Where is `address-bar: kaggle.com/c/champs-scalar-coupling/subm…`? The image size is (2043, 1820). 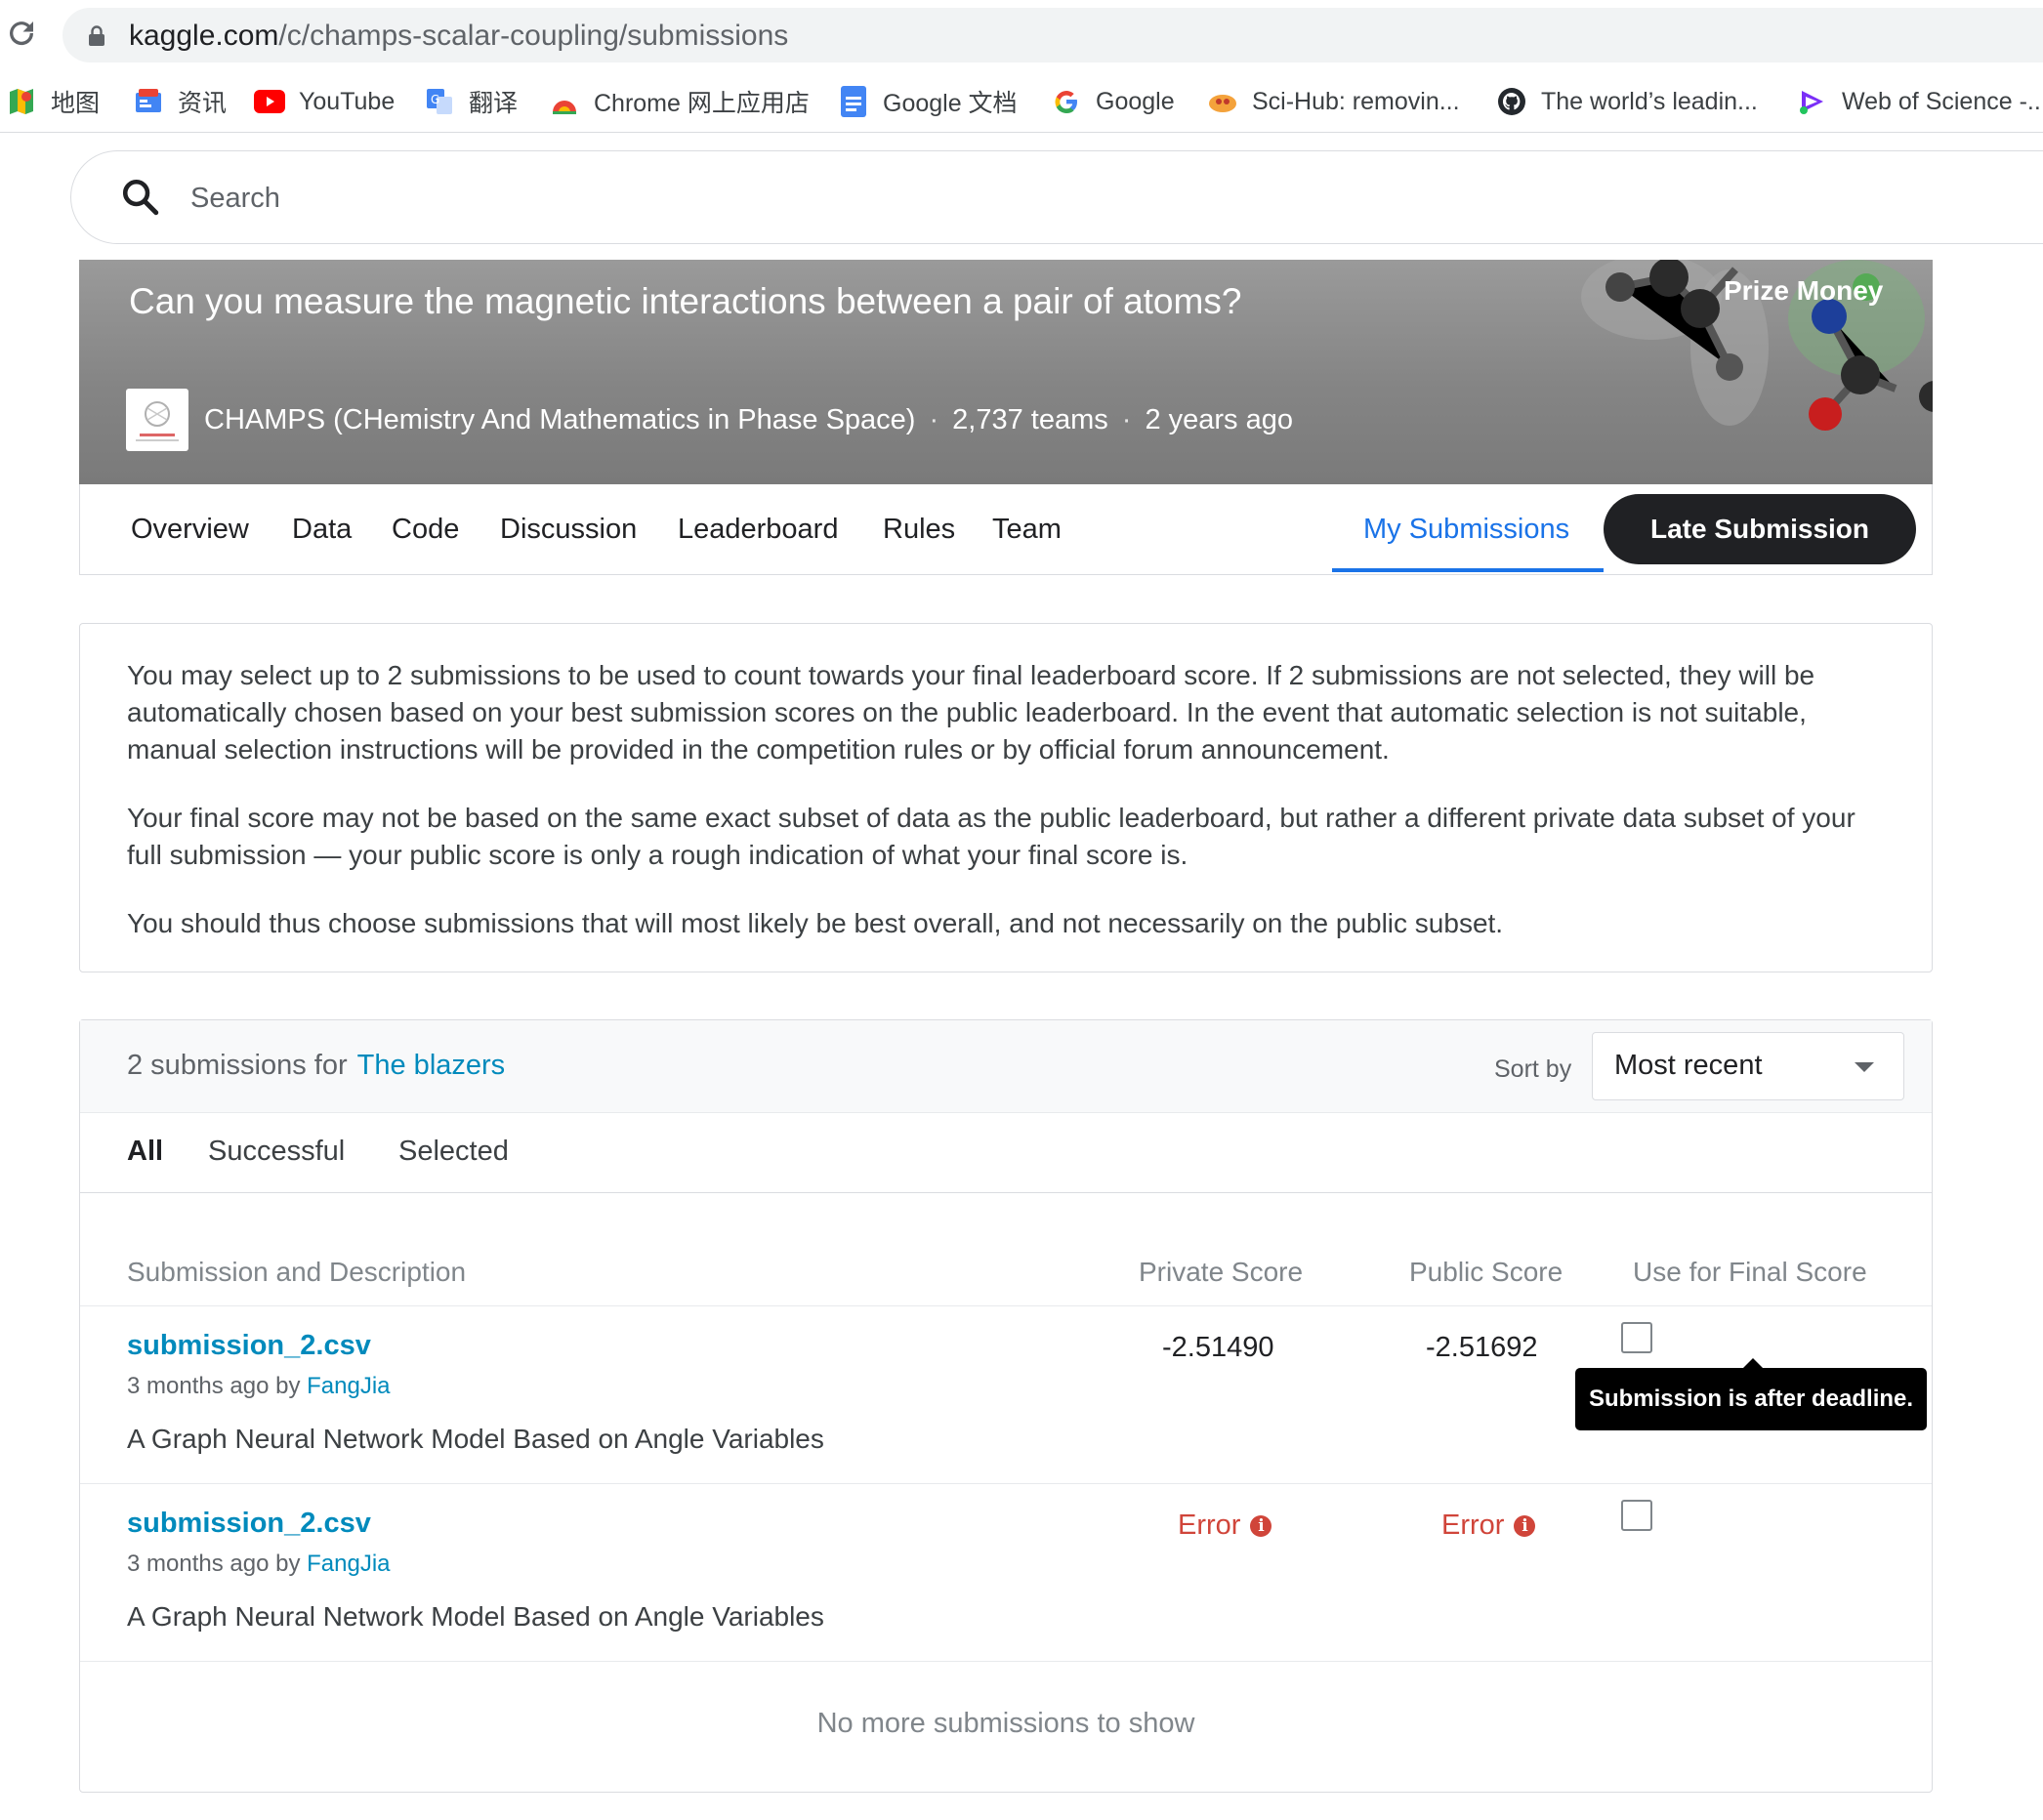
address-bar: kaggle.com/c/champs-scalar-coupling/subm… is located at coordinates (1053, 35).